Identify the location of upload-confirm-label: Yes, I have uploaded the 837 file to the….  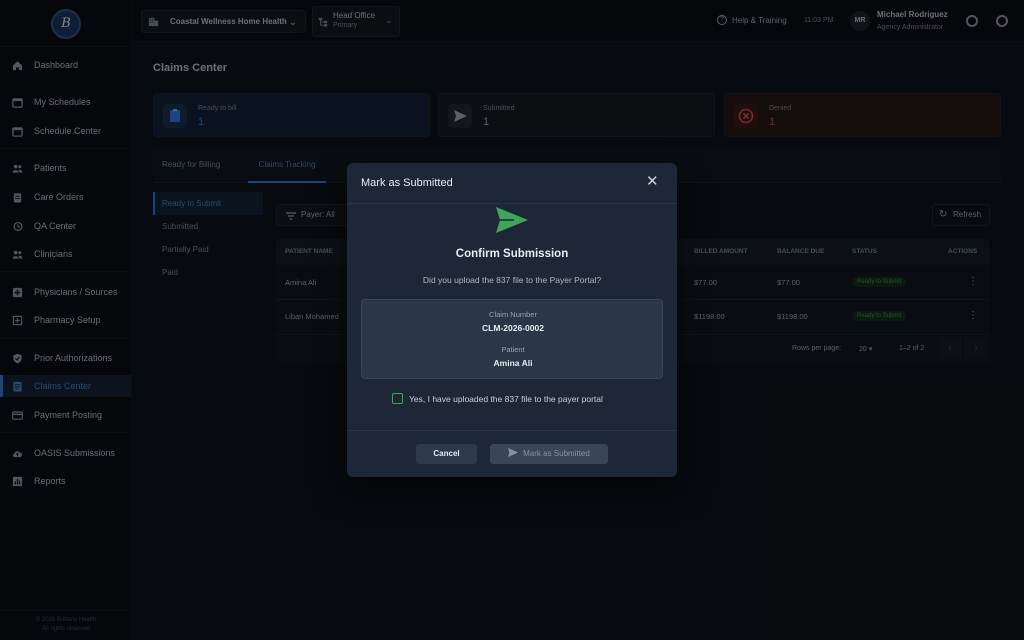
(506, 399).